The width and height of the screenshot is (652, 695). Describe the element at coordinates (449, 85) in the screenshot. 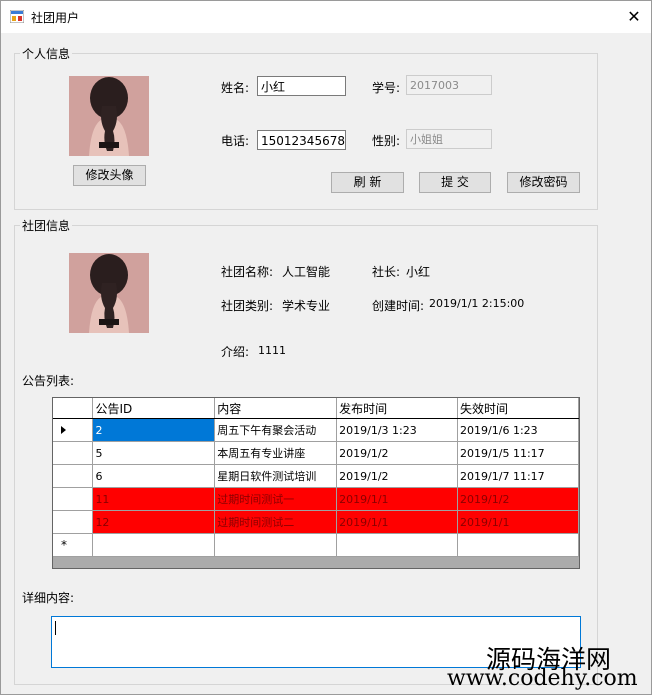

I see `student-id-field: 2017003` at that location.